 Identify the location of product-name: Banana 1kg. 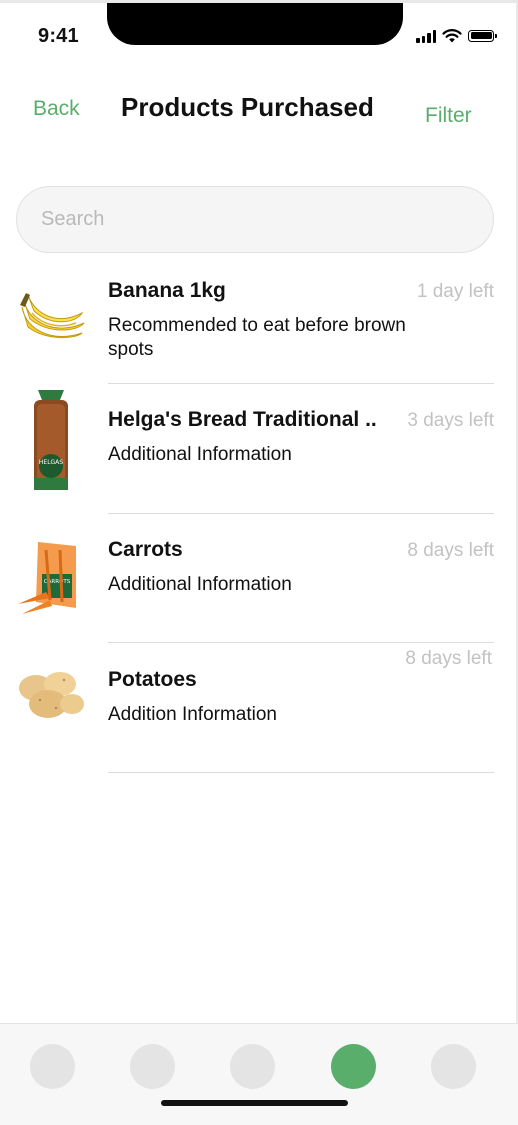
(167, 290).